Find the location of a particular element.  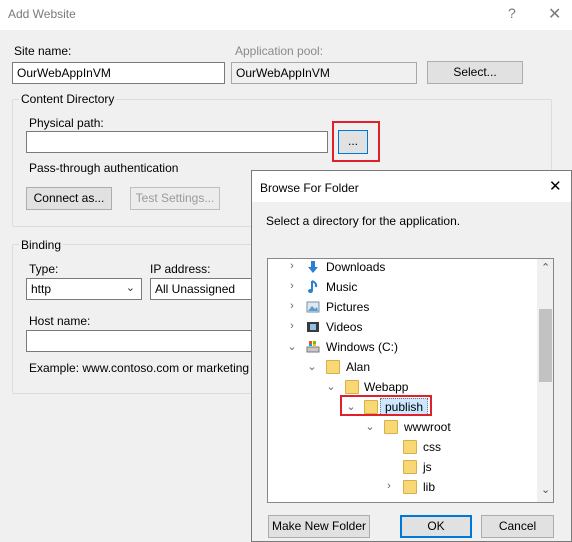

tree-item-label: Windows (C:) is located at coordinates (362, 347).